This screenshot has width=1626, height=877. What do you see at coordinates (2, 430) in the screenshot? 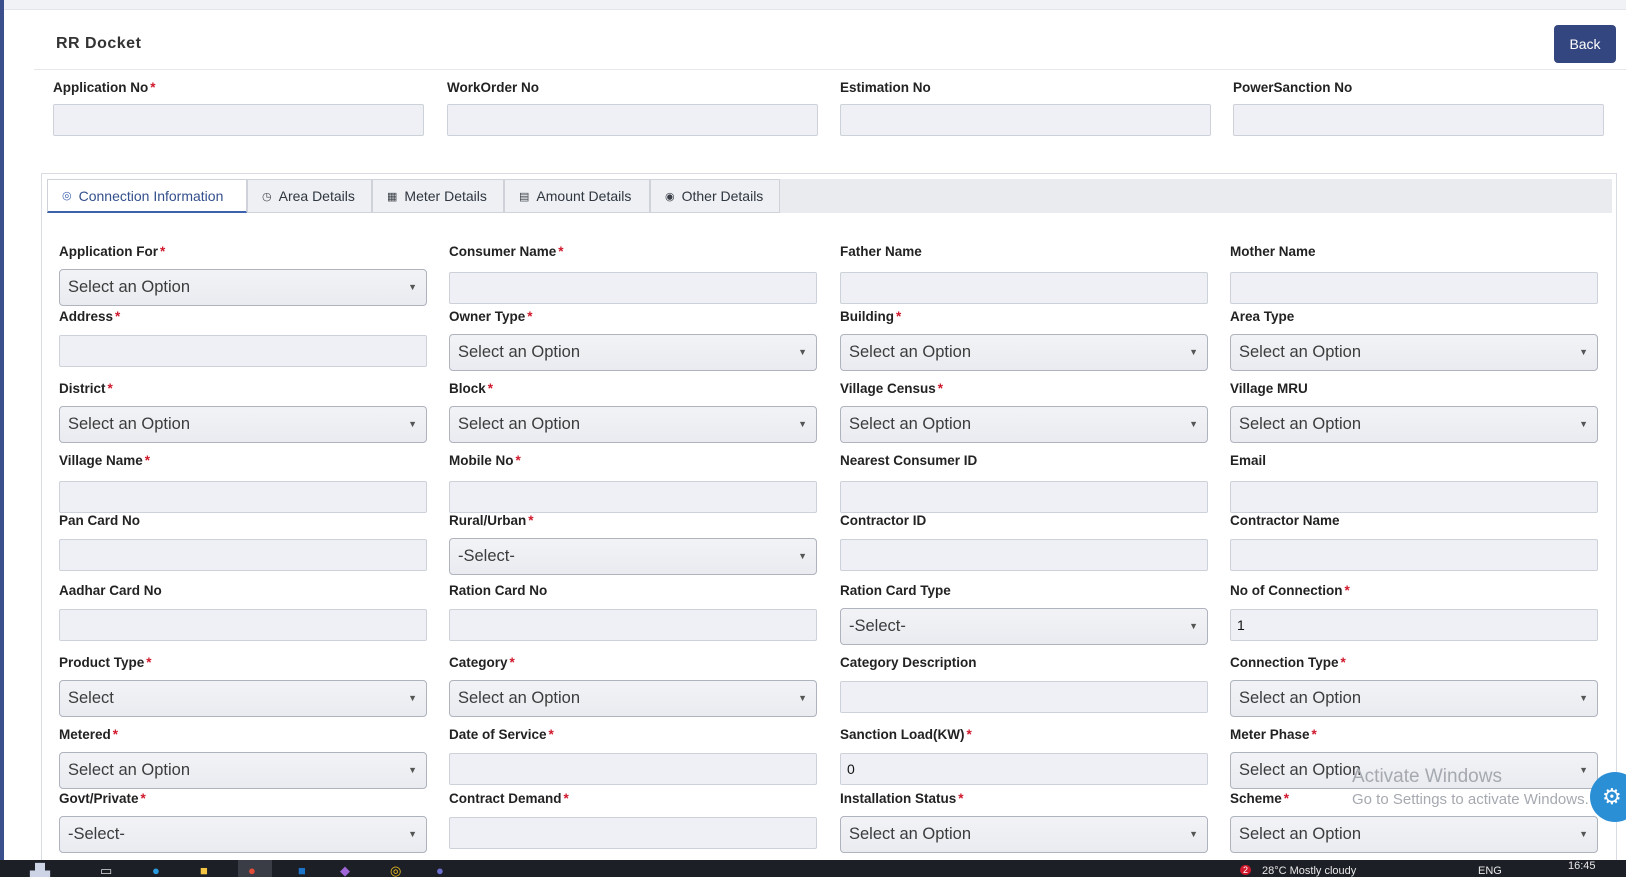
I see `left-nav-strip` at bounding box center [2, 430].